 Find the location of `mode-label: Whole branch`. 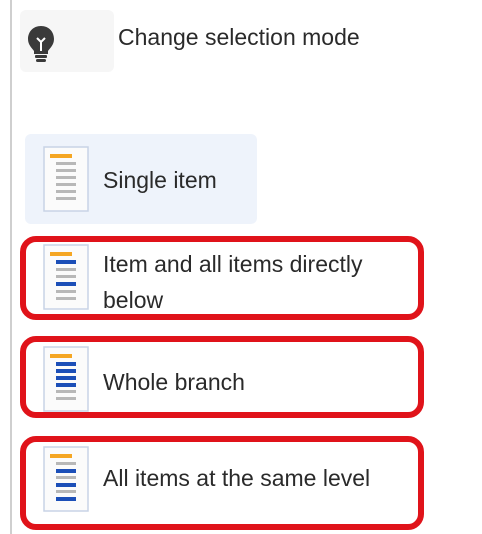

mode-label: Whole branch is located at coordinates (174, 382).